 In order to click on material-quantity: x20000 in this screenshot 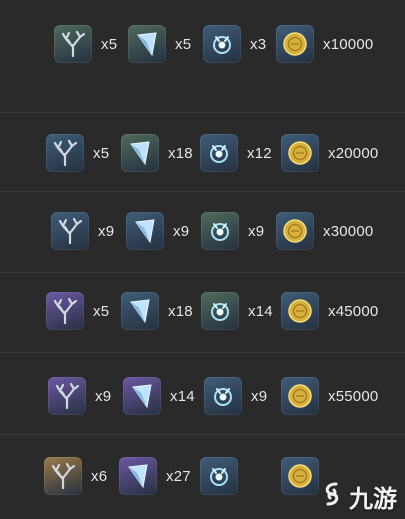, I will do `click(353, 153)`.